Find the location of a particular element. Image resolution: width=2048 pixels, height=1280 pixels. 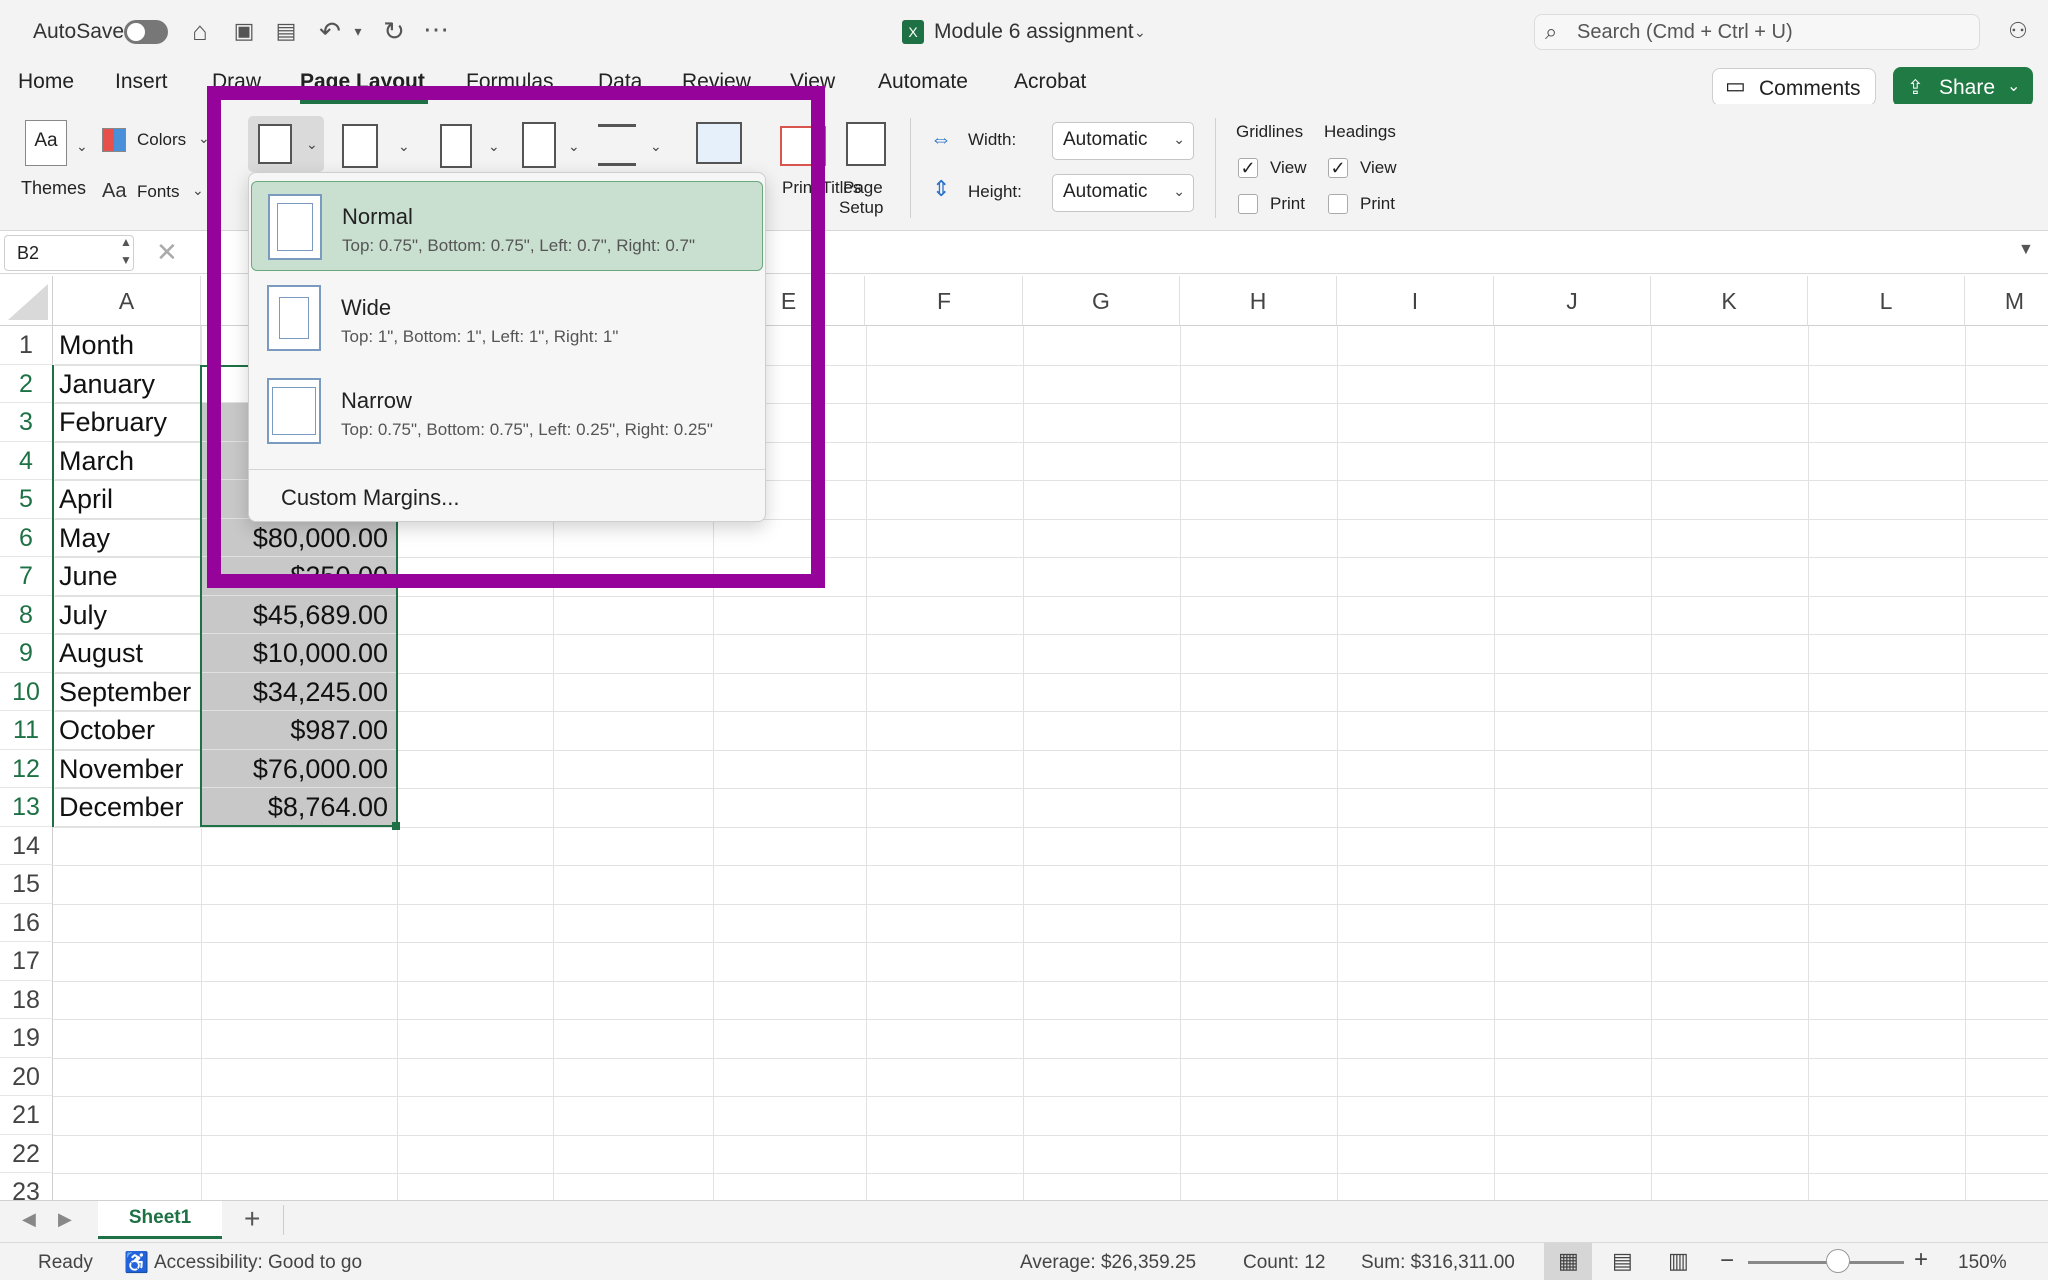

redo-icon: ↻ is located at coordinates (394, 31).